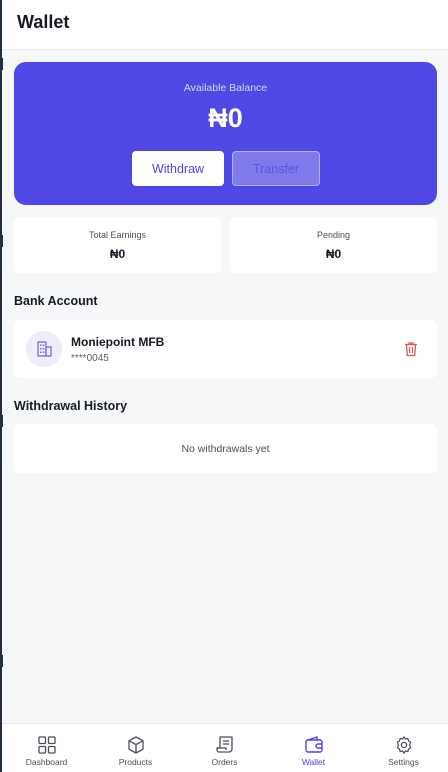 This screenshot has width=448, height=772. I want to click on balance-amount: ₦0, so click(225, 118).